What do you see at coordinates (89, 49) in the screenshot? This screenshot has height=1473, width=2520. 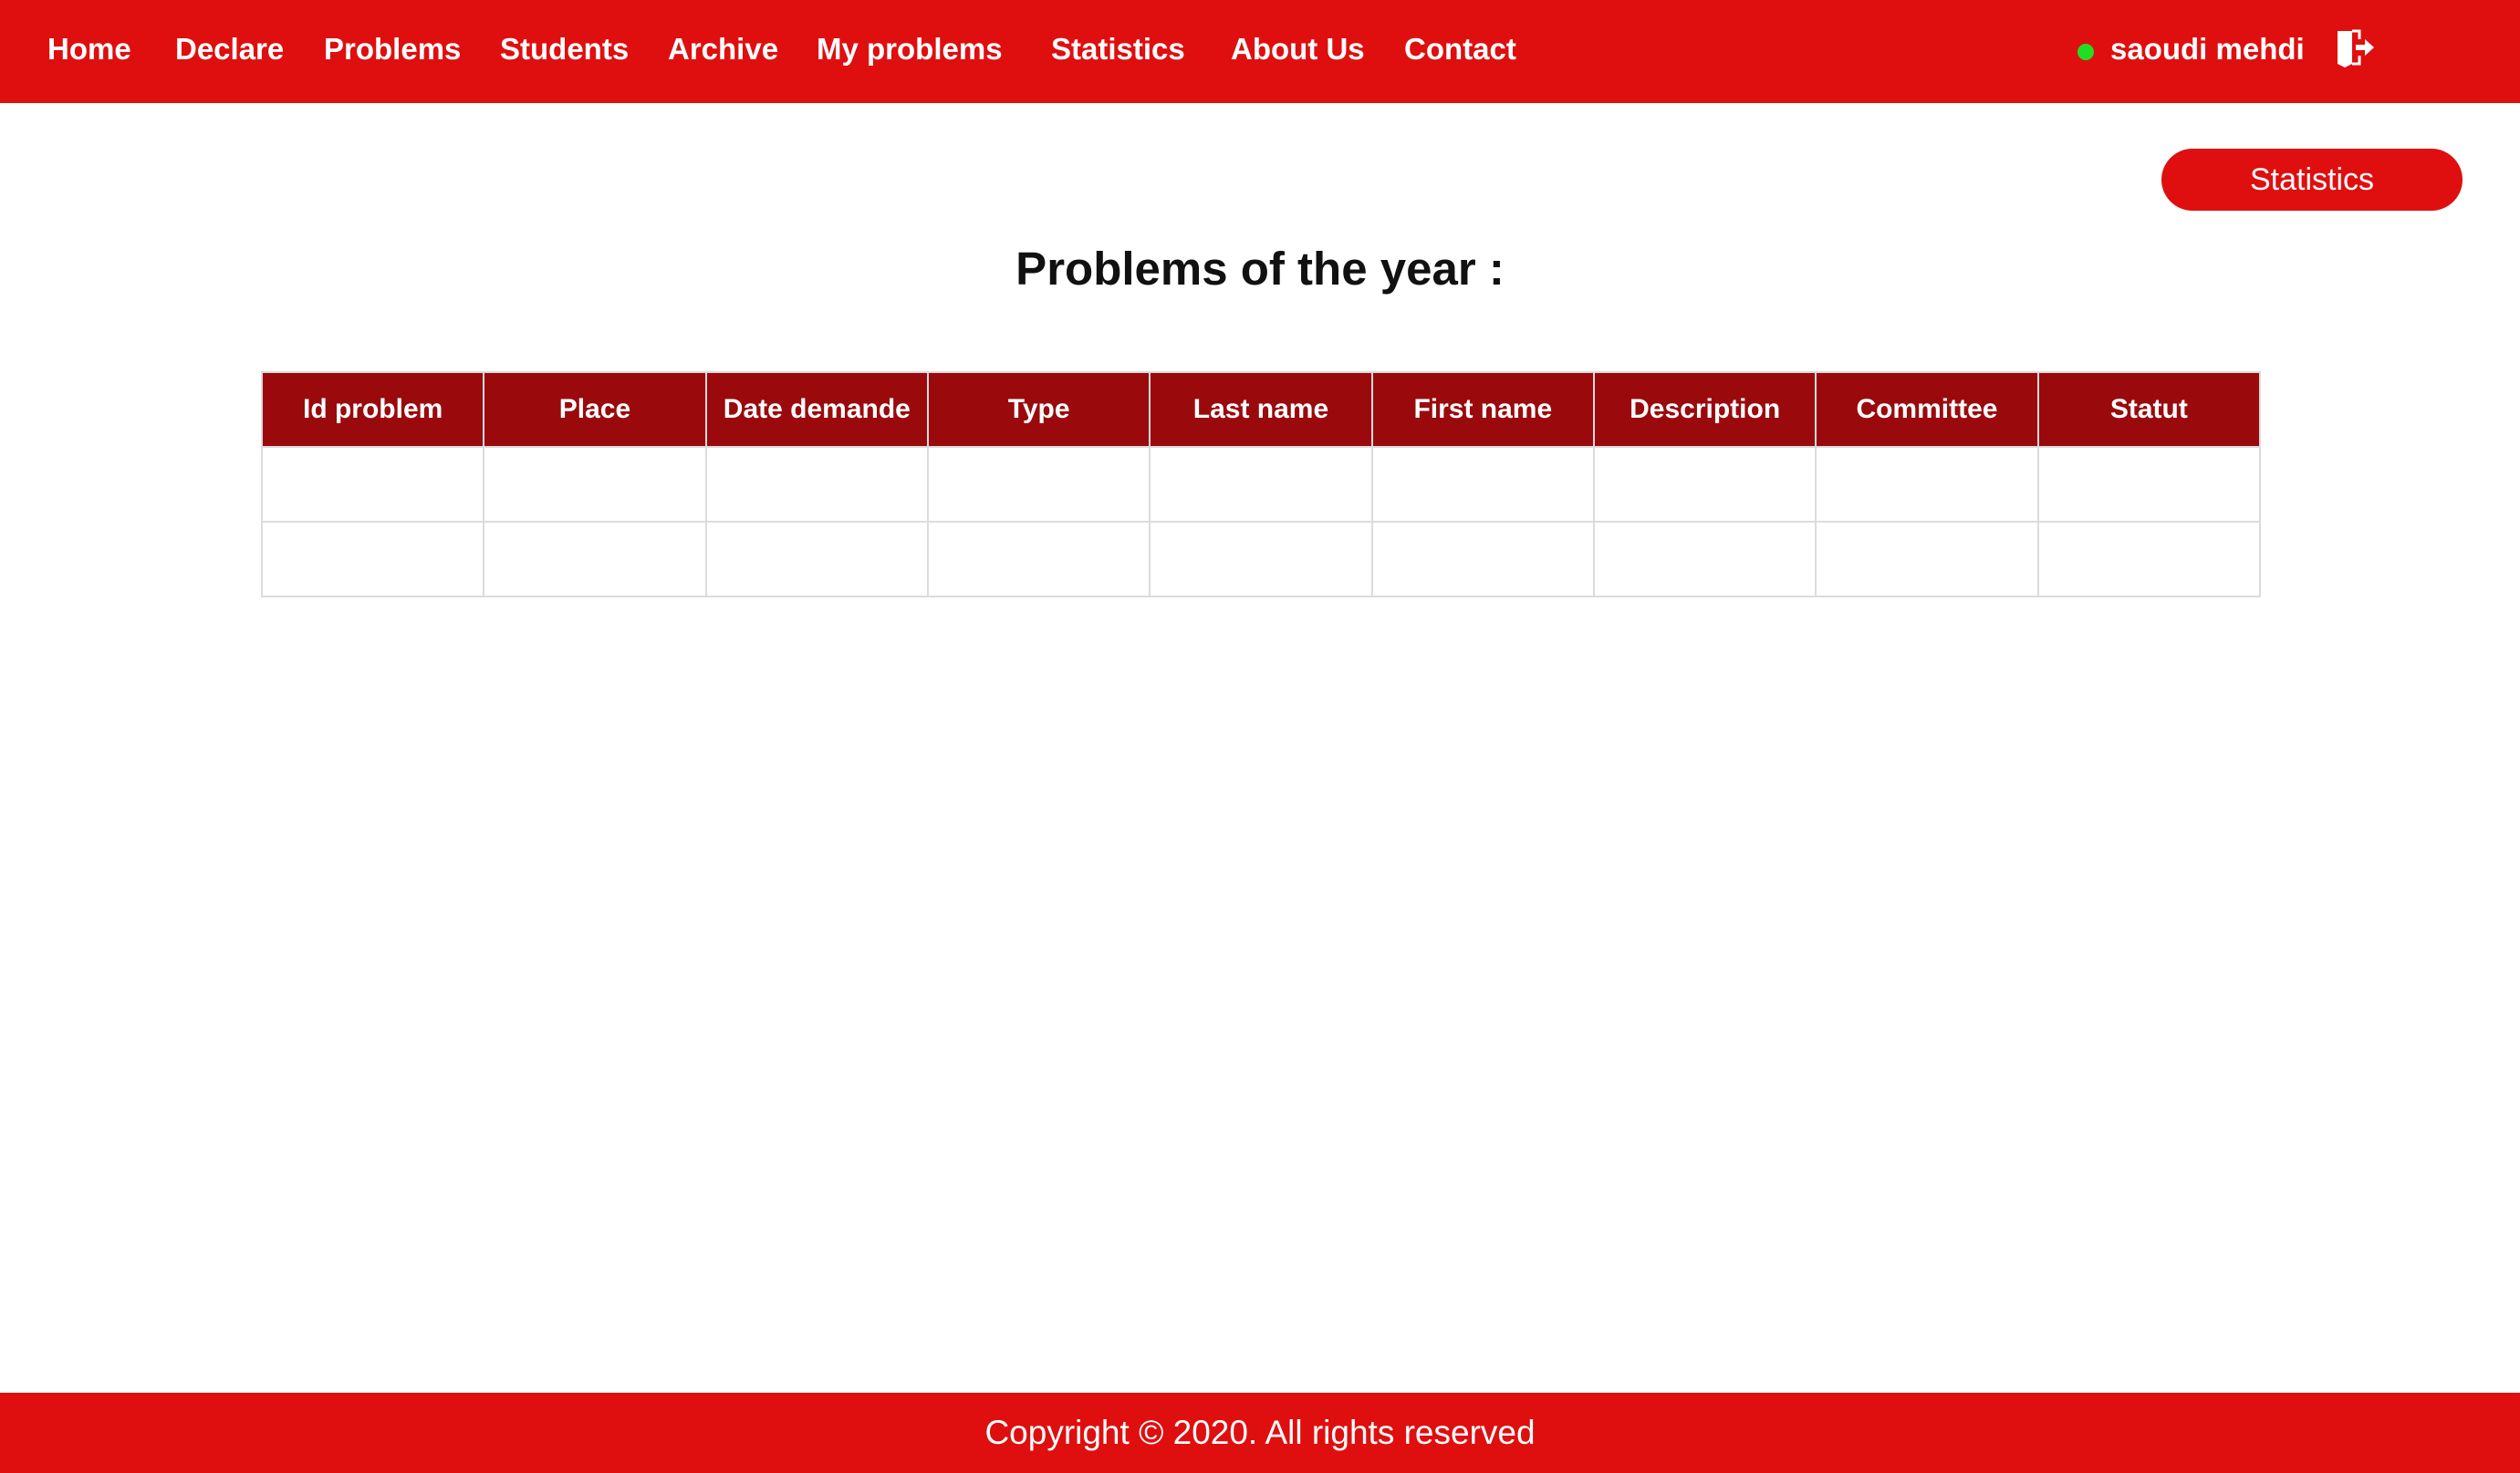 I see `nav-home-link: Home` at bounding box center [89, 49].